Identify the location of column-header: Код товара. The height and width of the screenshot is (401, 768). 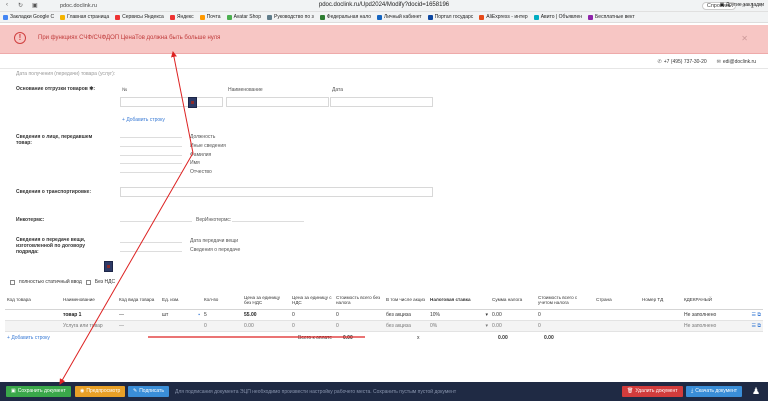
(33, 300).